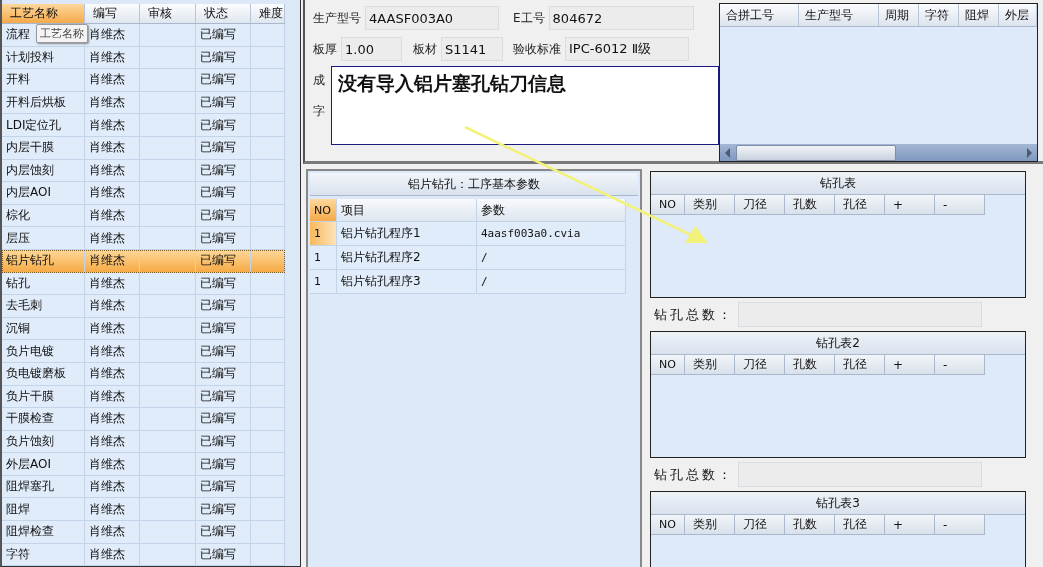 This screenshot has width=1043, height=567. What do you see at coordinates (325, 49) in the screenshot?
I see `field-label: 板厚` at bounding box center [325, 49].